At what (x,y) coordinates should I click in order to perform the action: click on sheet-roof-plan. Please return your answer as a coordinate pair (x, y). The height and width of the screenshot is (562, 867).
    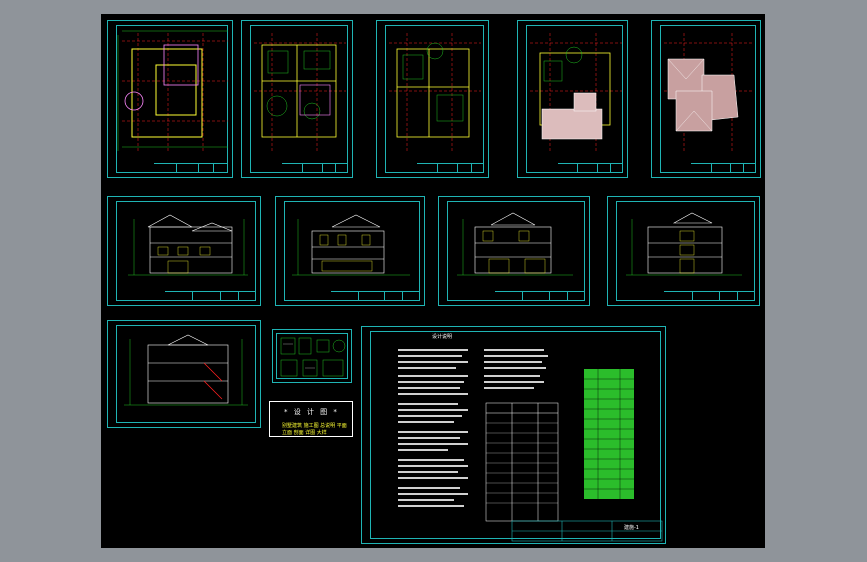
    Looking at the image, I should click on (706, 99).